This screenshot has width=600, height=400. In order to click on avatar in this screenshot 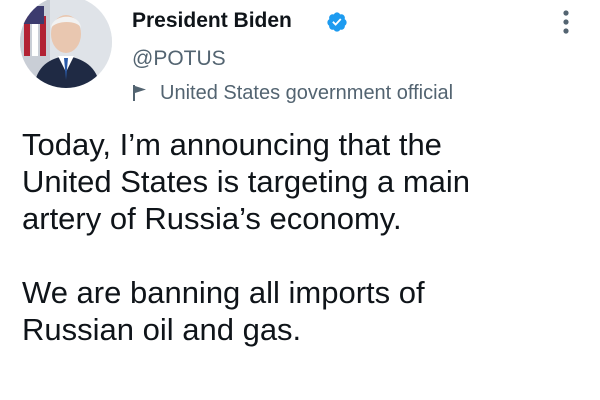, I will do `click(66, 44)`.